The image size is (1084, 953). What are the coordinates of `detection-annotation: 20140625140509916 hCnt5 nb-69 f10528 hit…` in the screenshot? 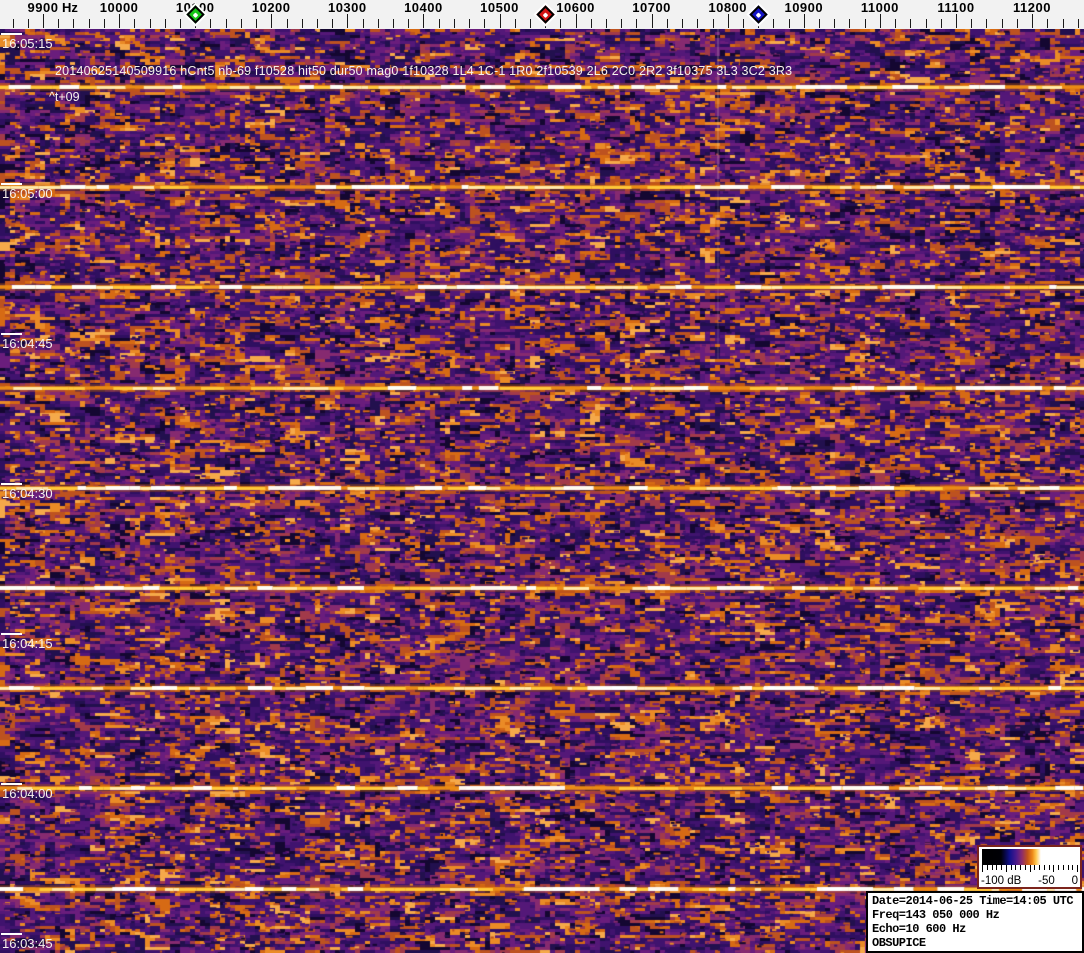 It's located at (424, 71).